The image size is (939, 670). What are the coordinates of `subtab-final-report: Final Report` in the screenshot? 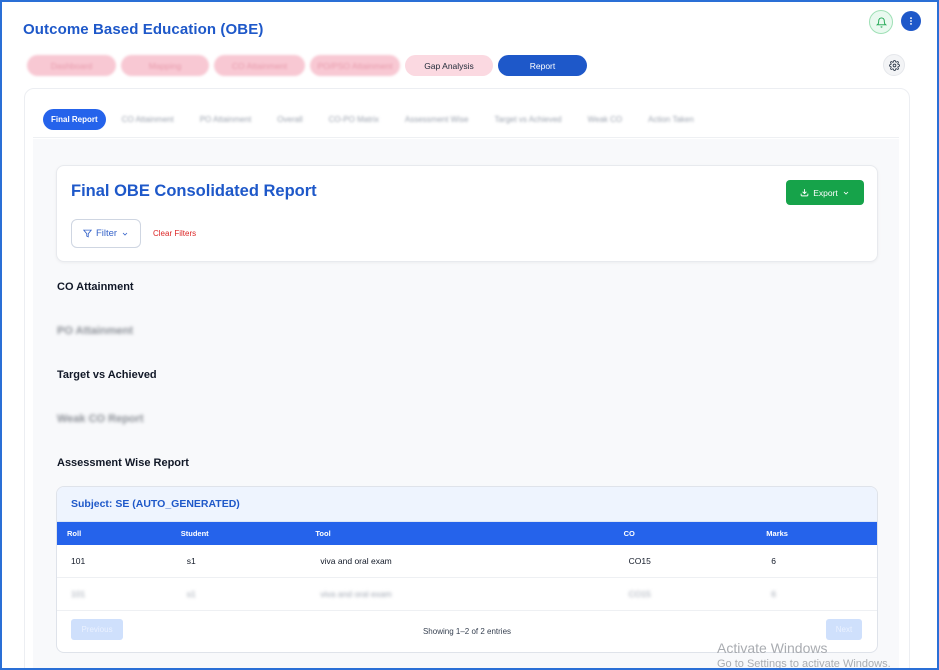 It's located at (74, 119).